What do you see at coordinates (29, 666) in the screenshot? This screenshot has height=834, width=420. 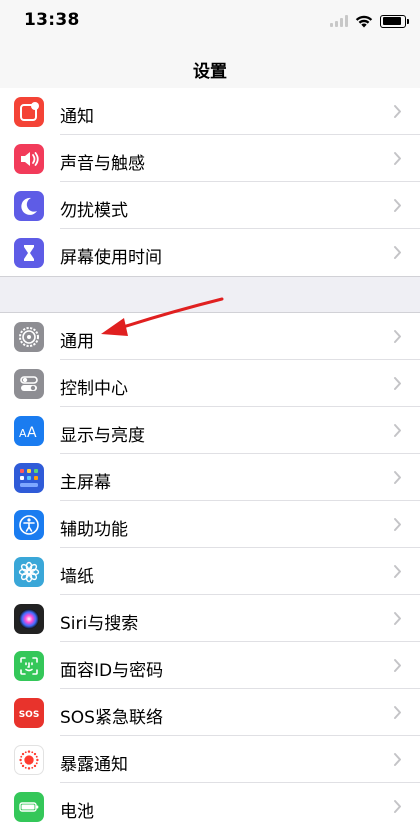 I see `face-id-icon` at bounding box center [29, 666].